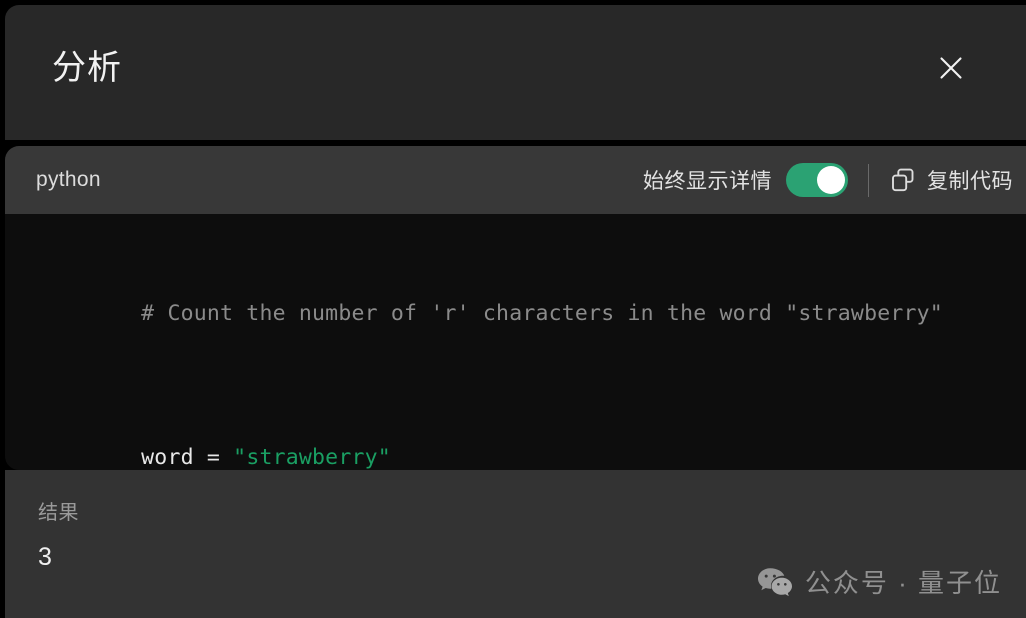 This screenshot has height=618, width=1026. Describe the element at coordinates (87, 68) in the screenshot. I see `page-title: 分析` at that location.